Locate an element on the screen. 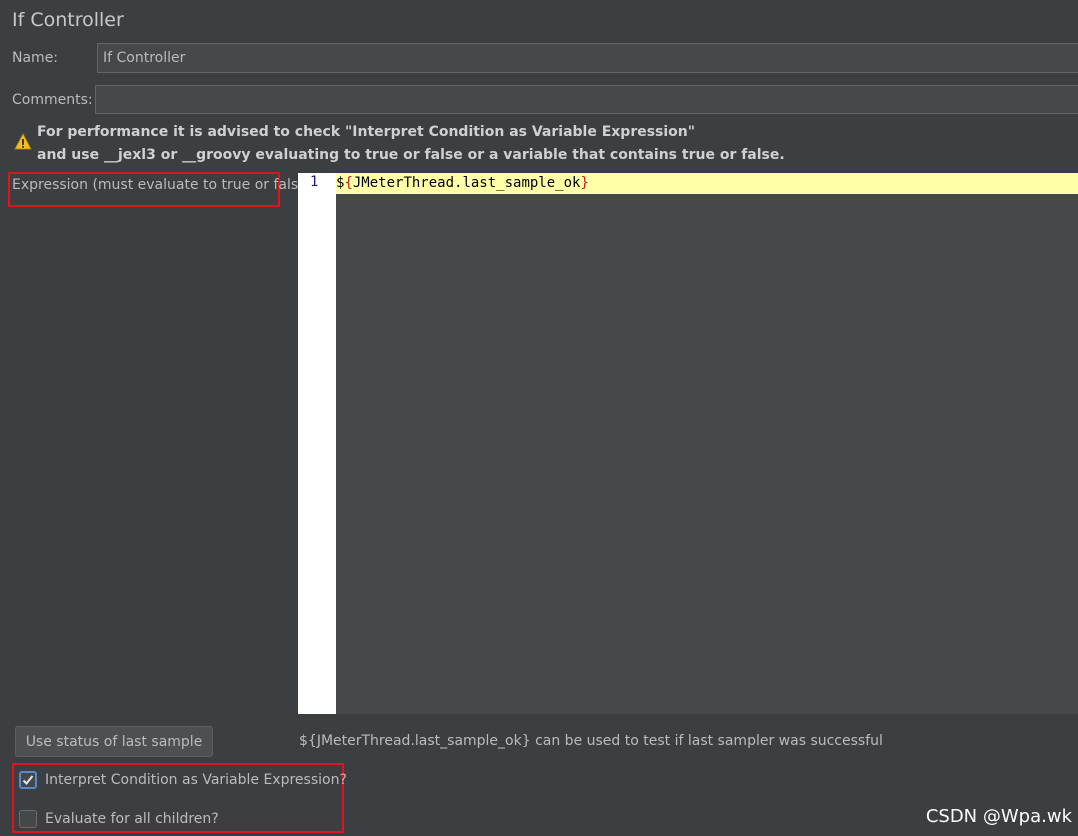 This screenshot has width=1078, height=836. warning-icon is located at coordinates (23, 142).